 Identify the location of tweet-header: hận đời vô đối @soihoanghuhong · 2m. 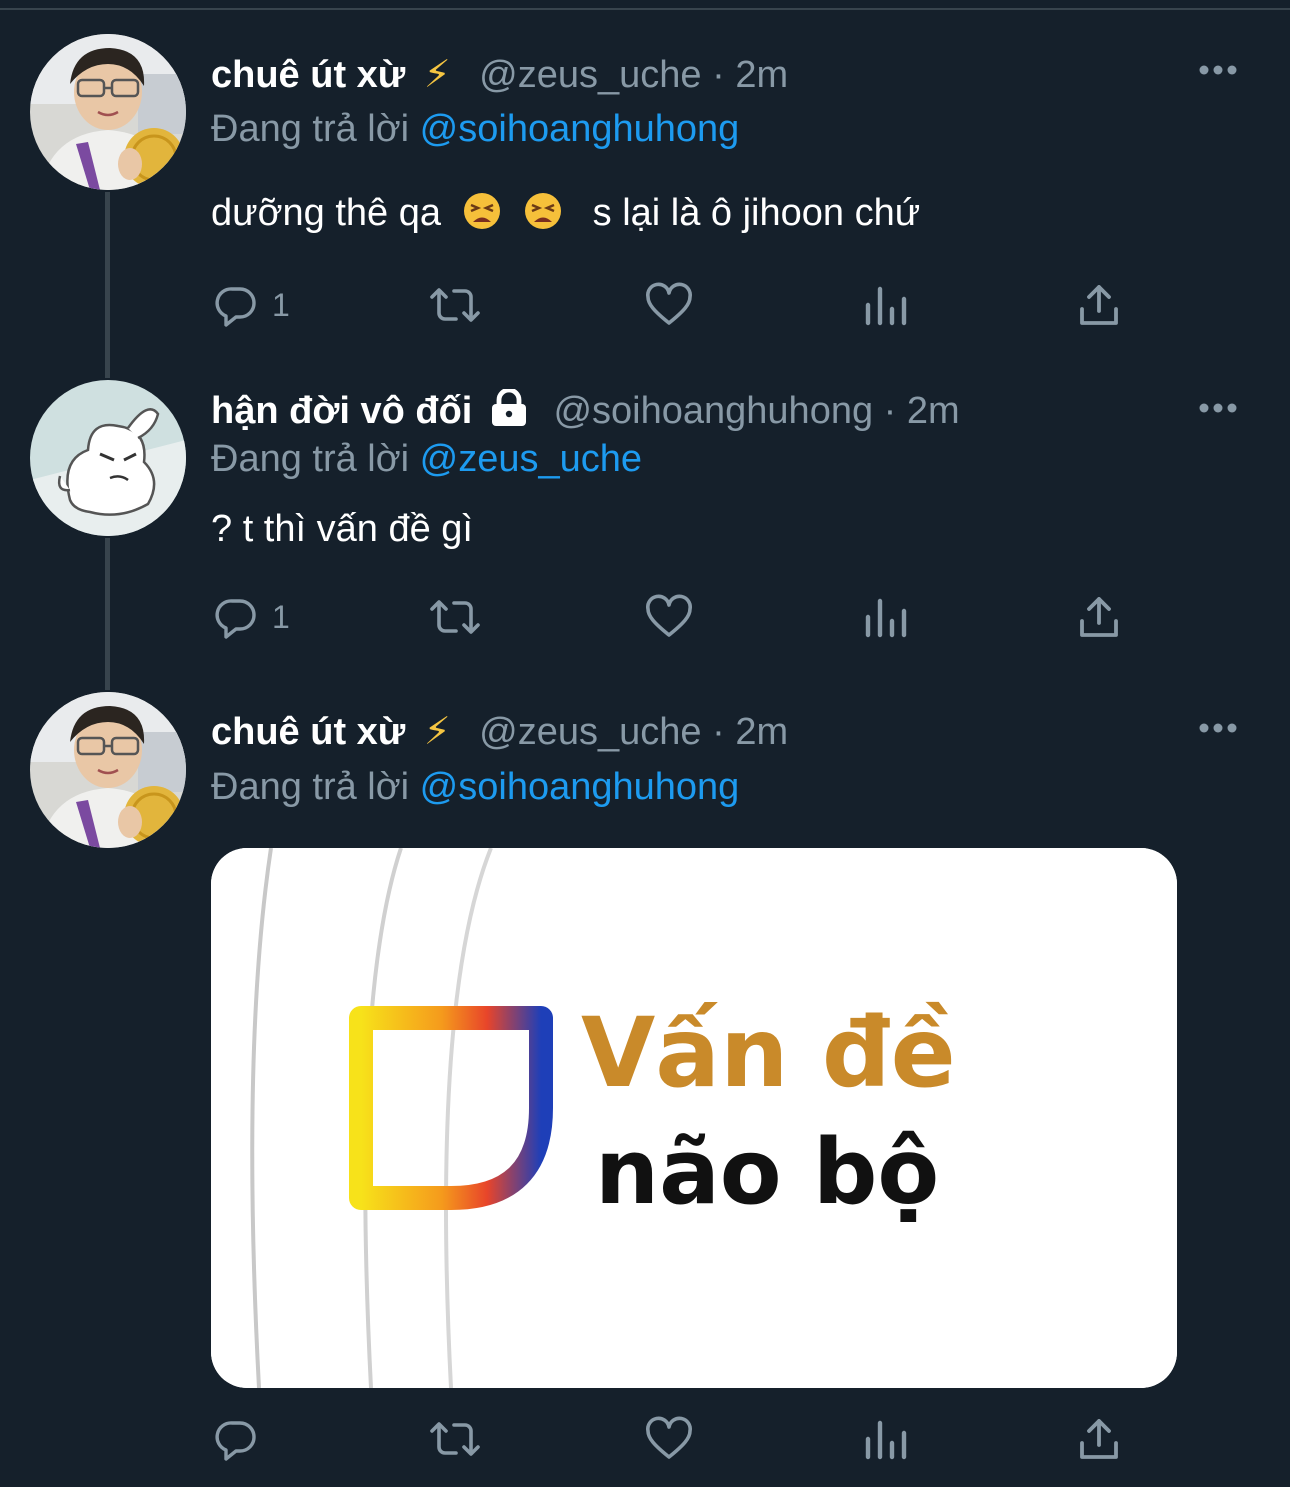
(585, 410).